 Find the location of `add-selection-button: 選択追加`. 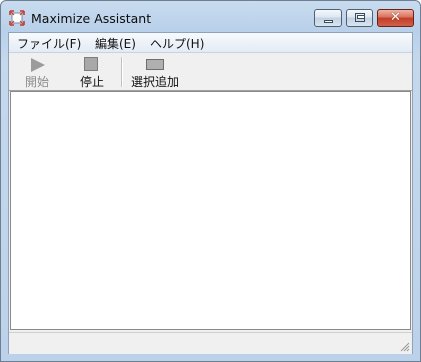

add-selection-button: 選択追加 is located at coordinates (155, 71).